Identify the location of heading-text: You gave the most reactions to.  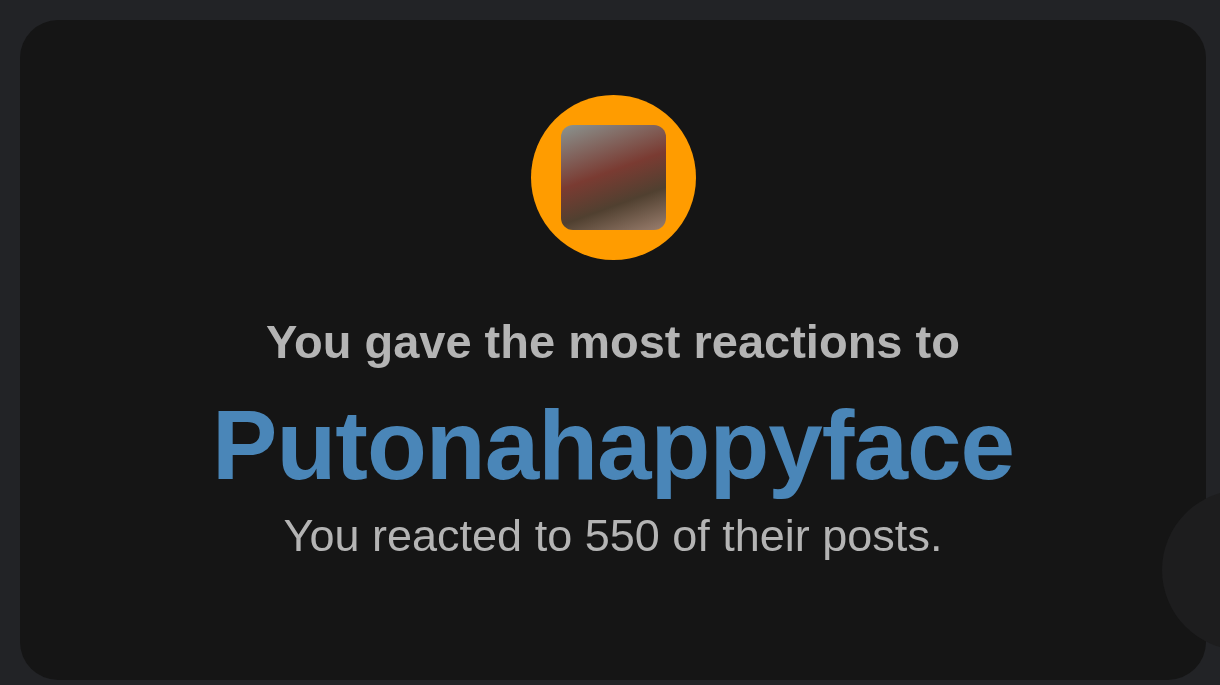
(613, 342).